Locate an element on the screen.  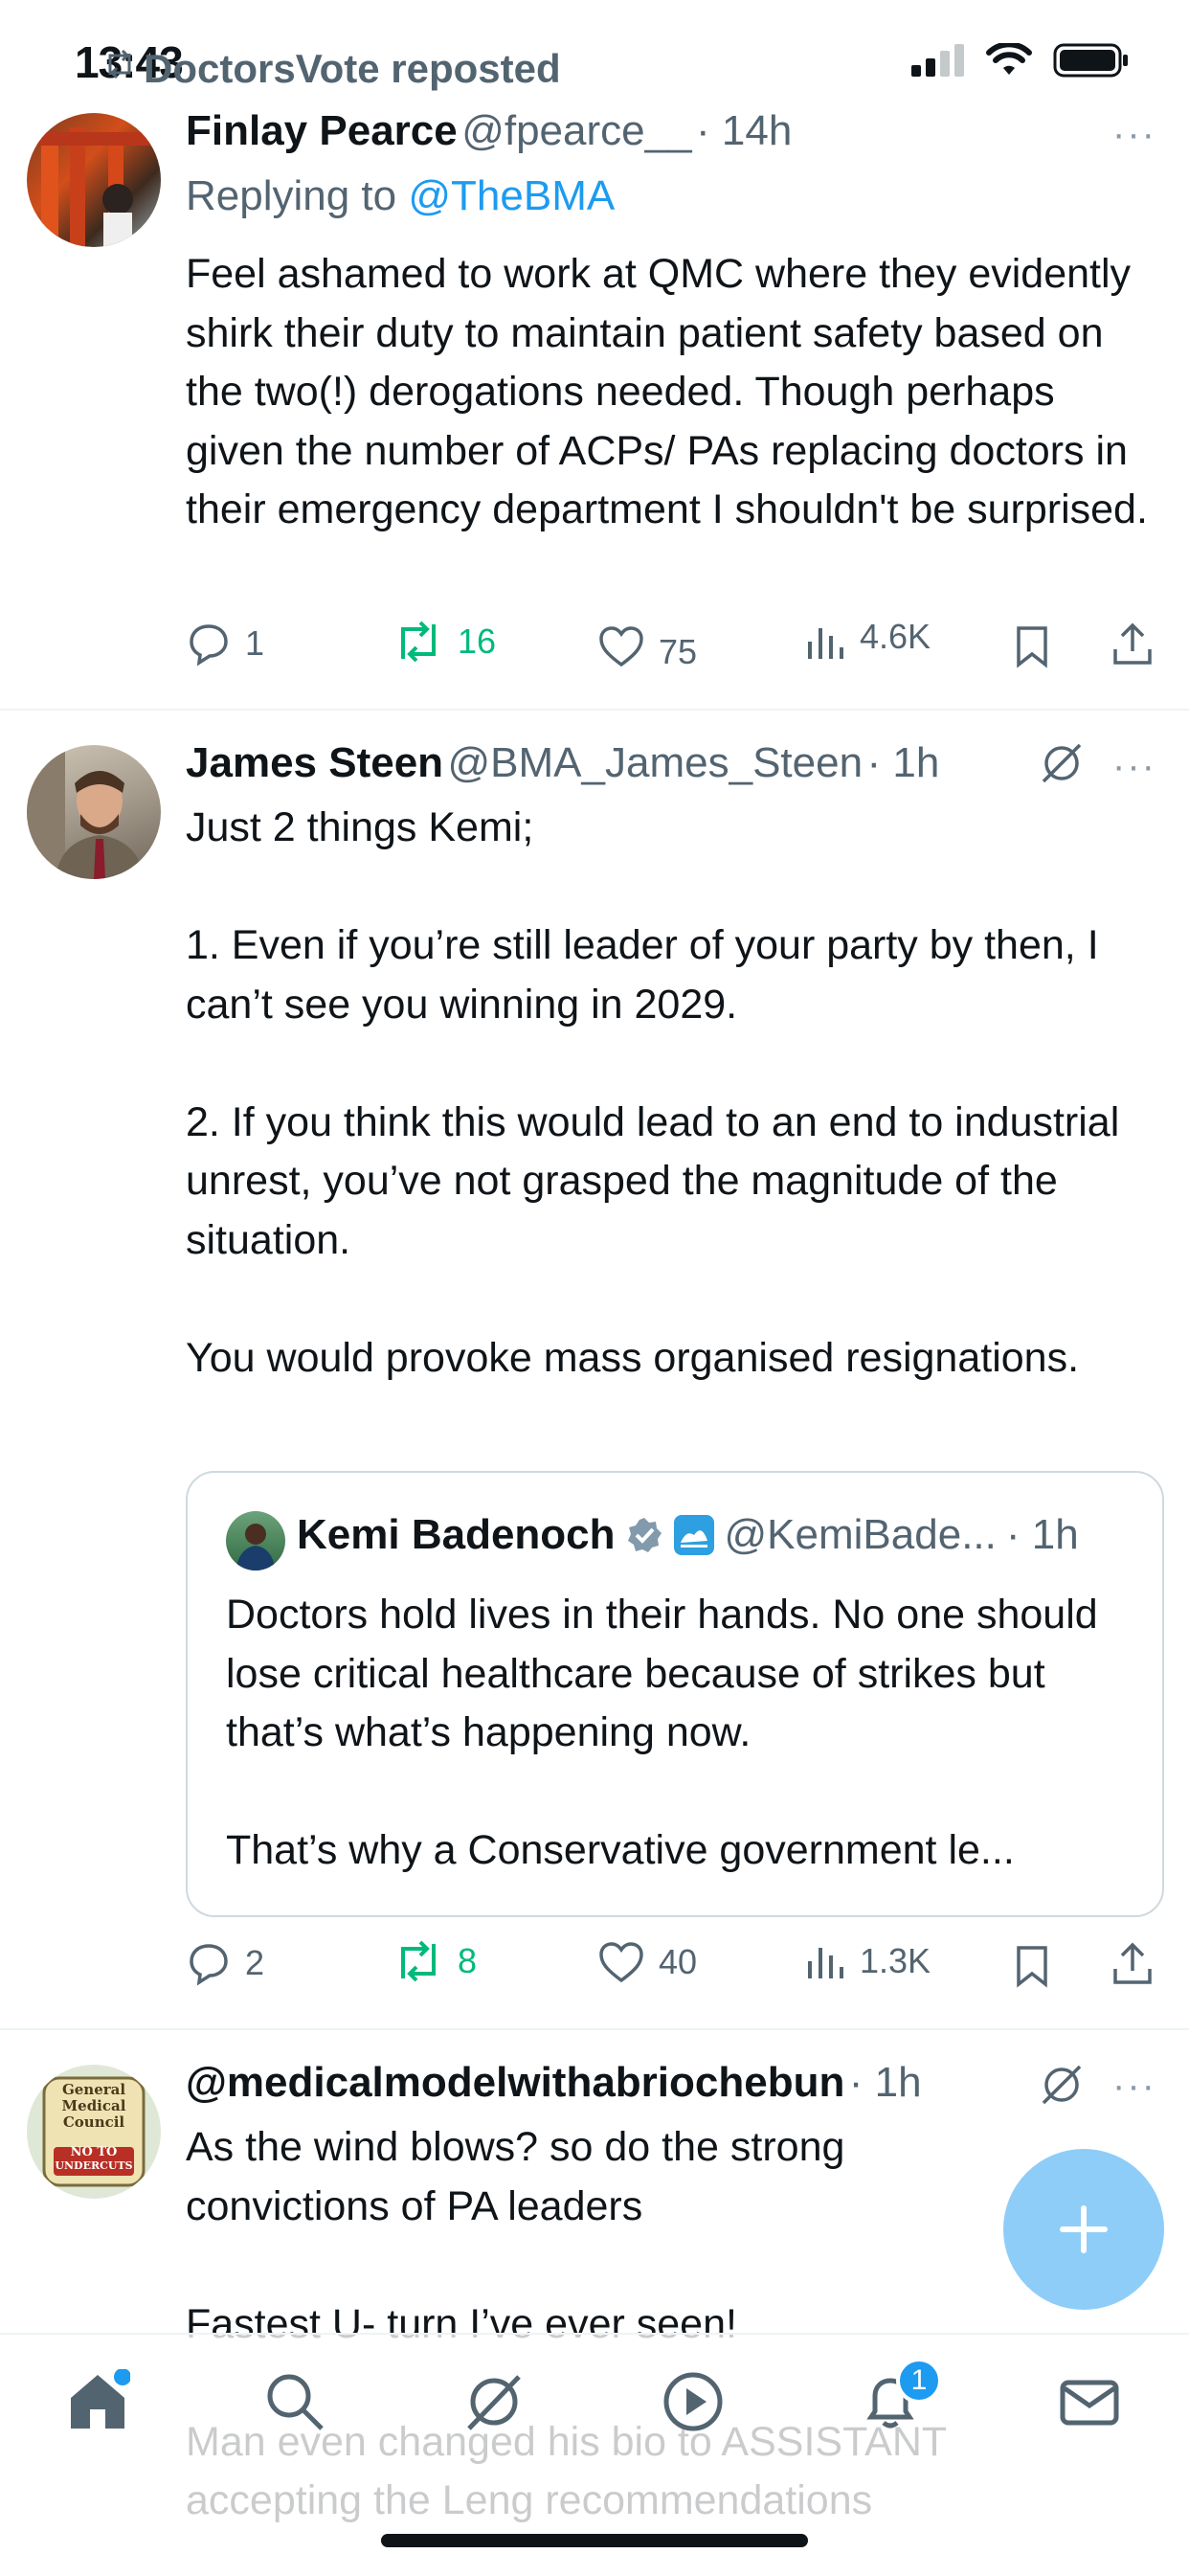
notification-count: 1 is located at coordinates (919, 2380).